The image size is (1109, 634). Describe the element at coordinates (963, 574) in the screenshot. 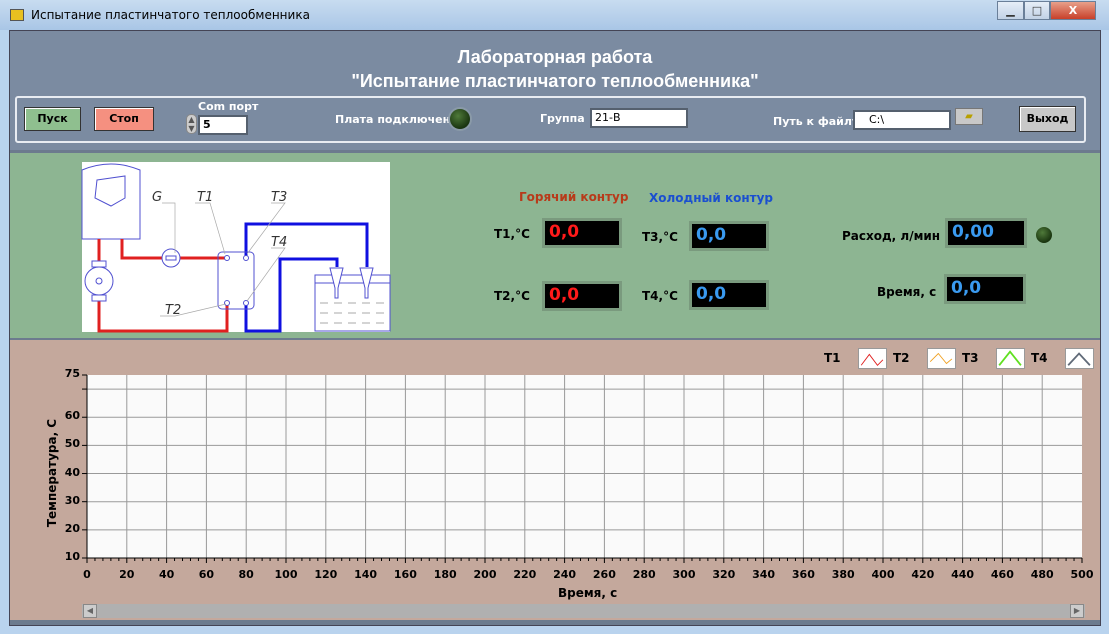

I see `x-tick-label: 440` at that location.